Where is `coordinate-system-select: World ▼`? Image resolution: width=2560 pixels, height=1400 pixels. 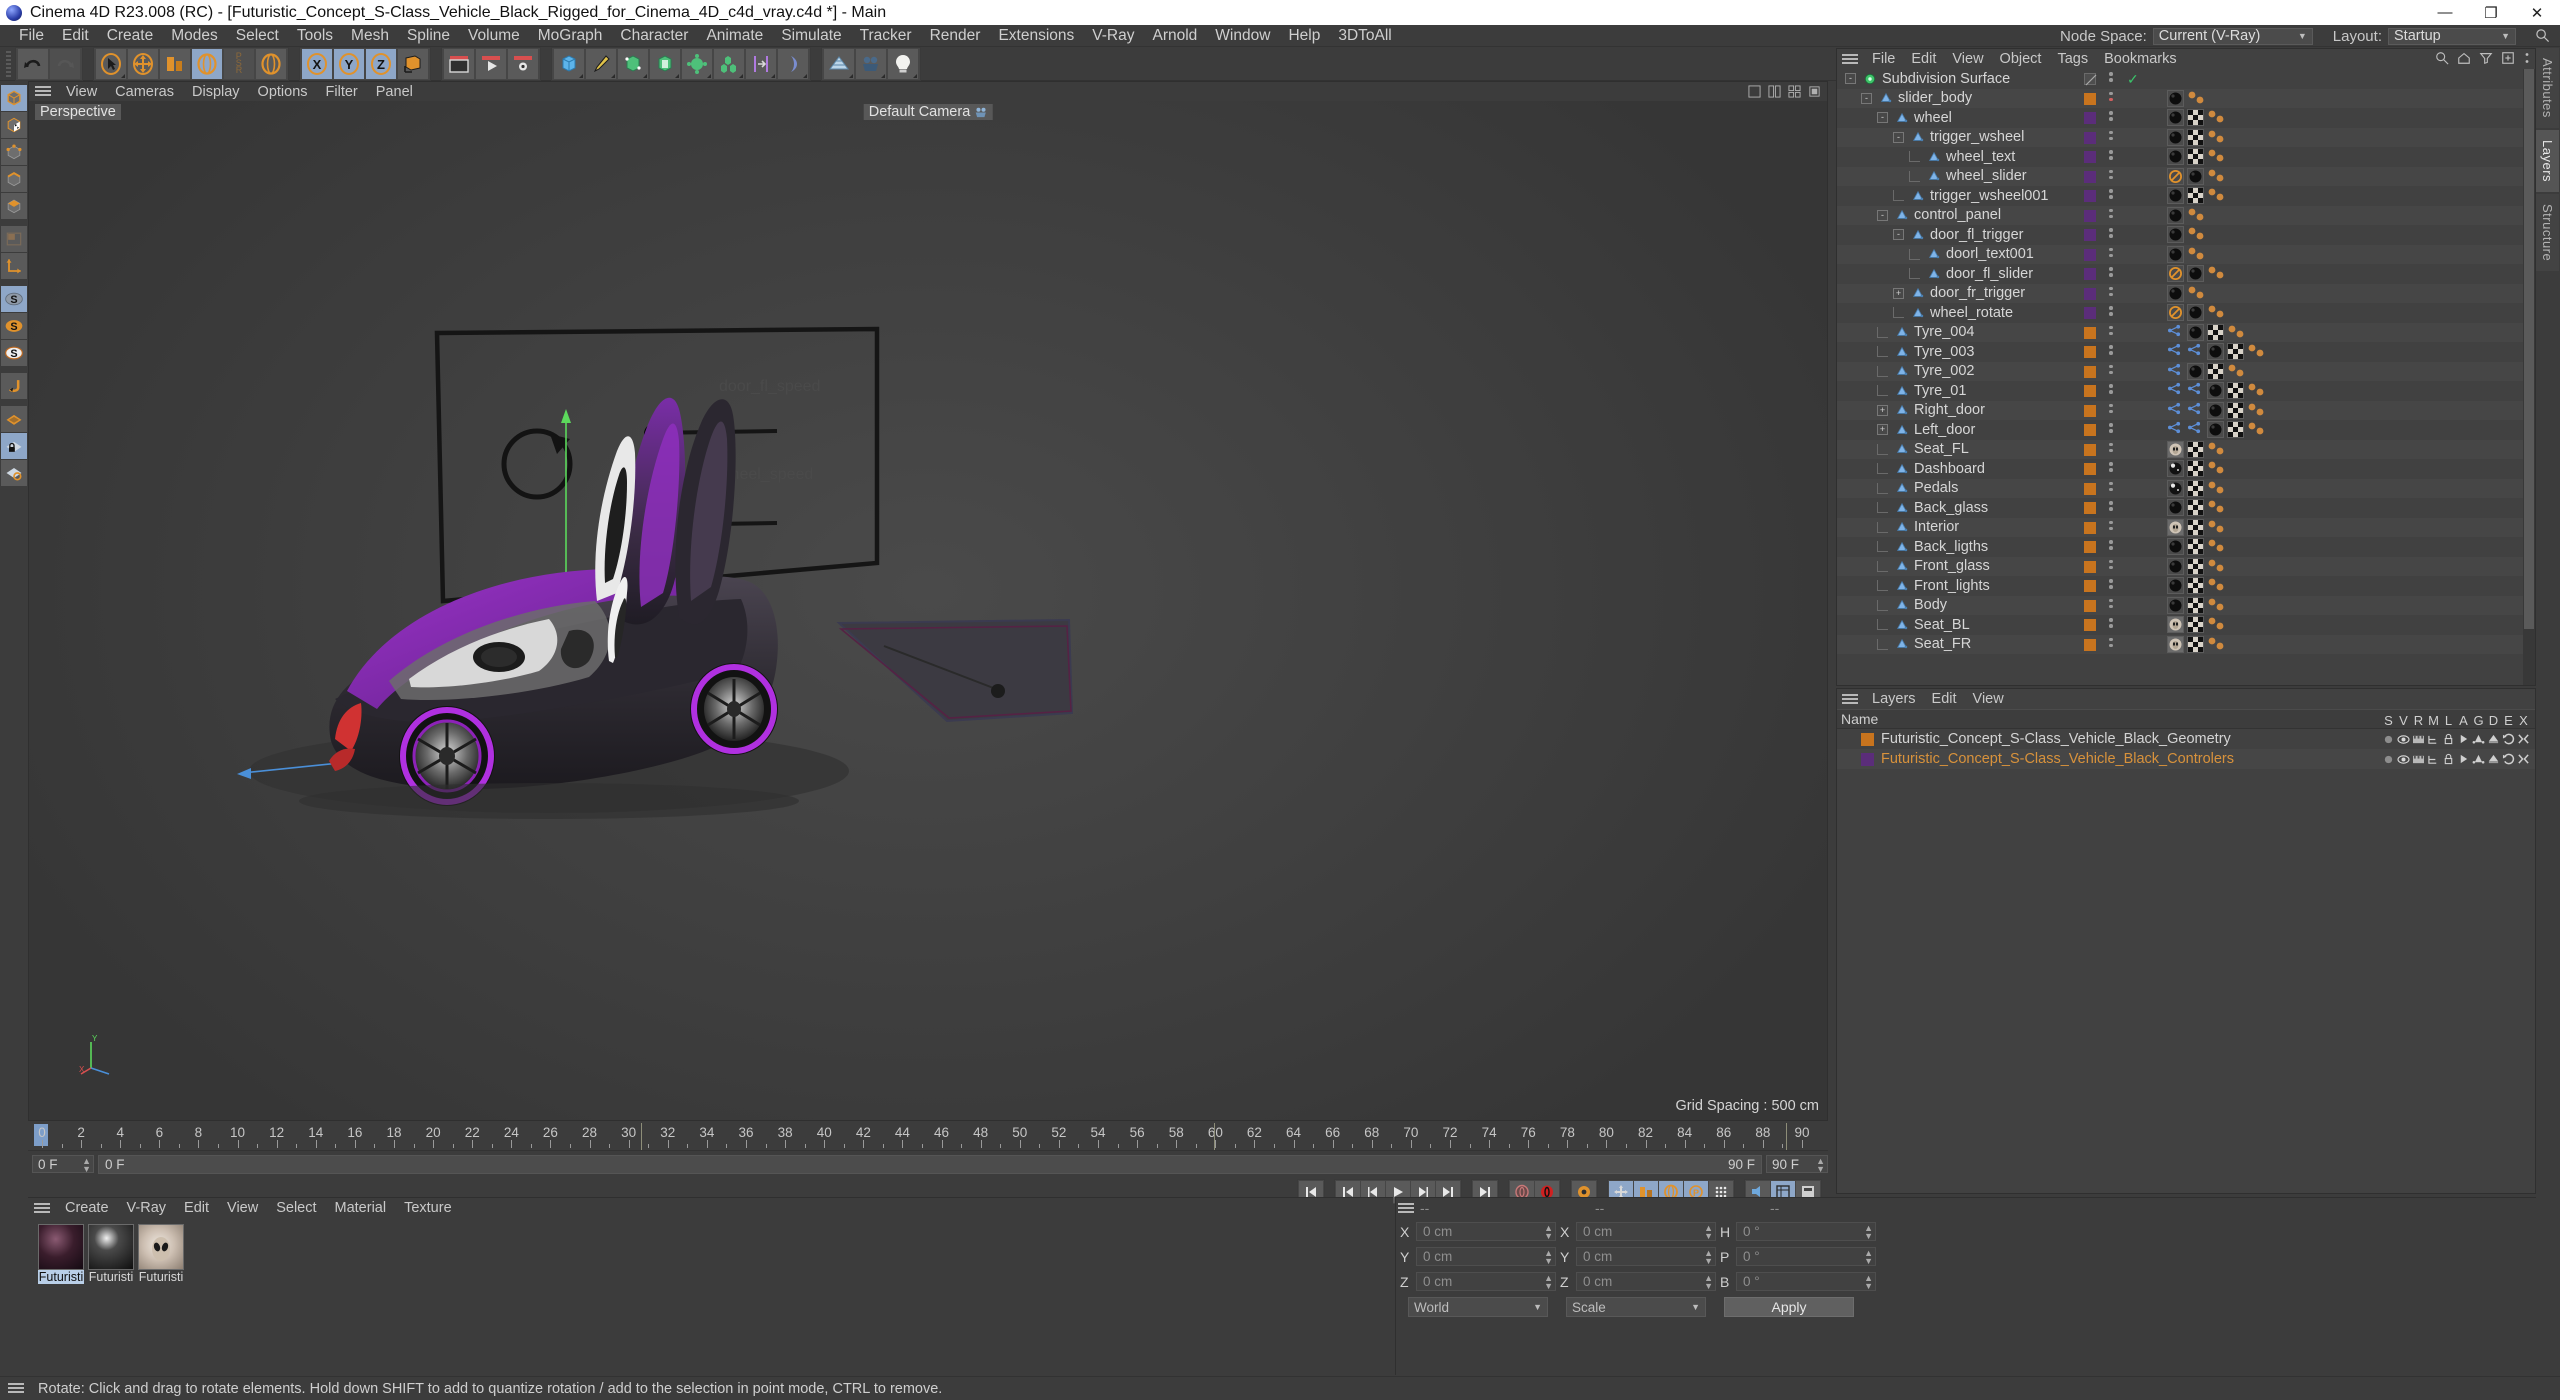 coordinate-system-select: World ▼ is located at coordinates (1478, 1307).